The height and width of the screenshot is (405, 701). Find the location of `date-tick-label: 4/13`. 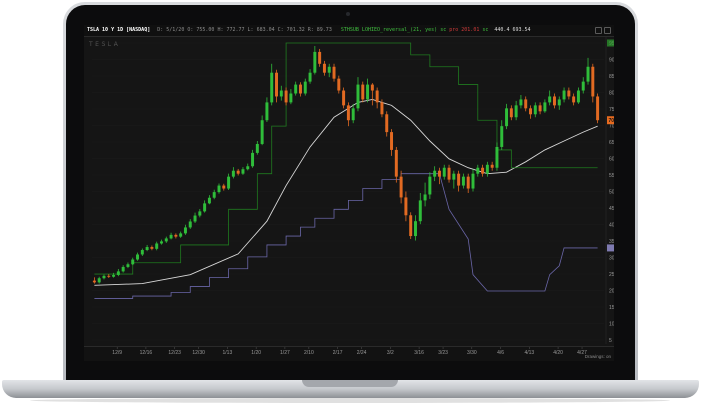

date-tick-label: 4/13 is located at coordinates (529, 353).